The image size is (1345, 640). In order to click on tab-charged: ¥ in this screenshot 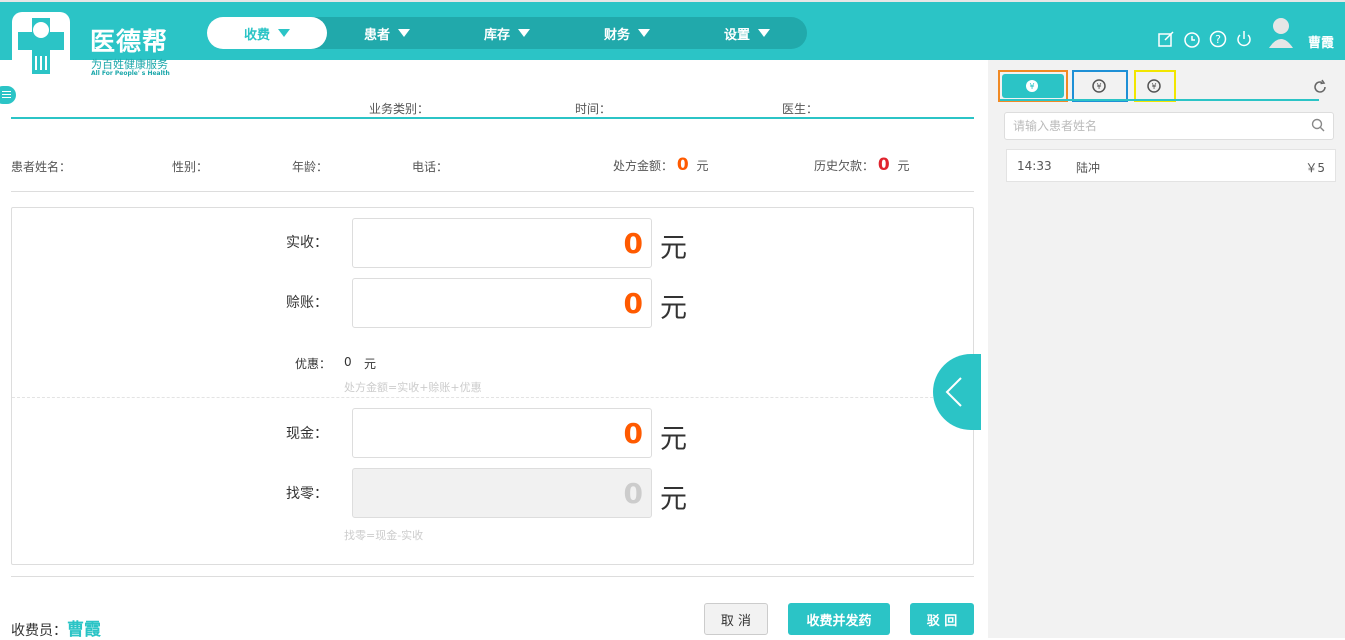, I will do `click(1100, 86)`.